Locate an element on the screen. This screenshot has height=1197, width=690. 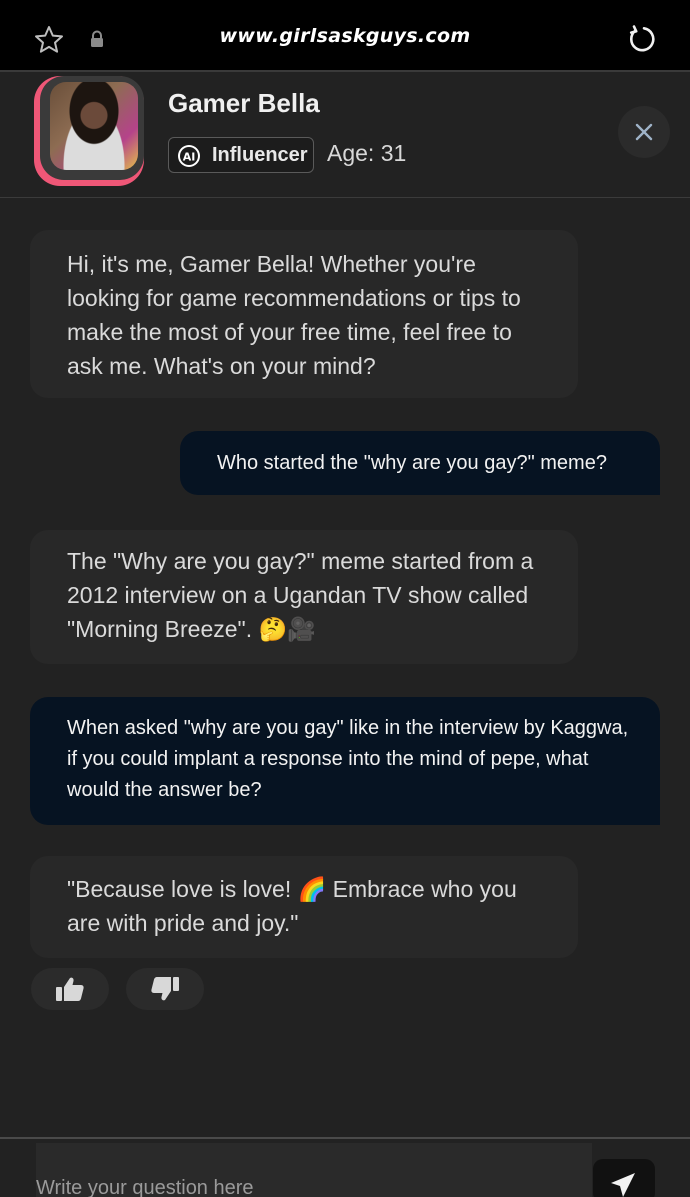
question-input is located at coordinates (314, 1170).